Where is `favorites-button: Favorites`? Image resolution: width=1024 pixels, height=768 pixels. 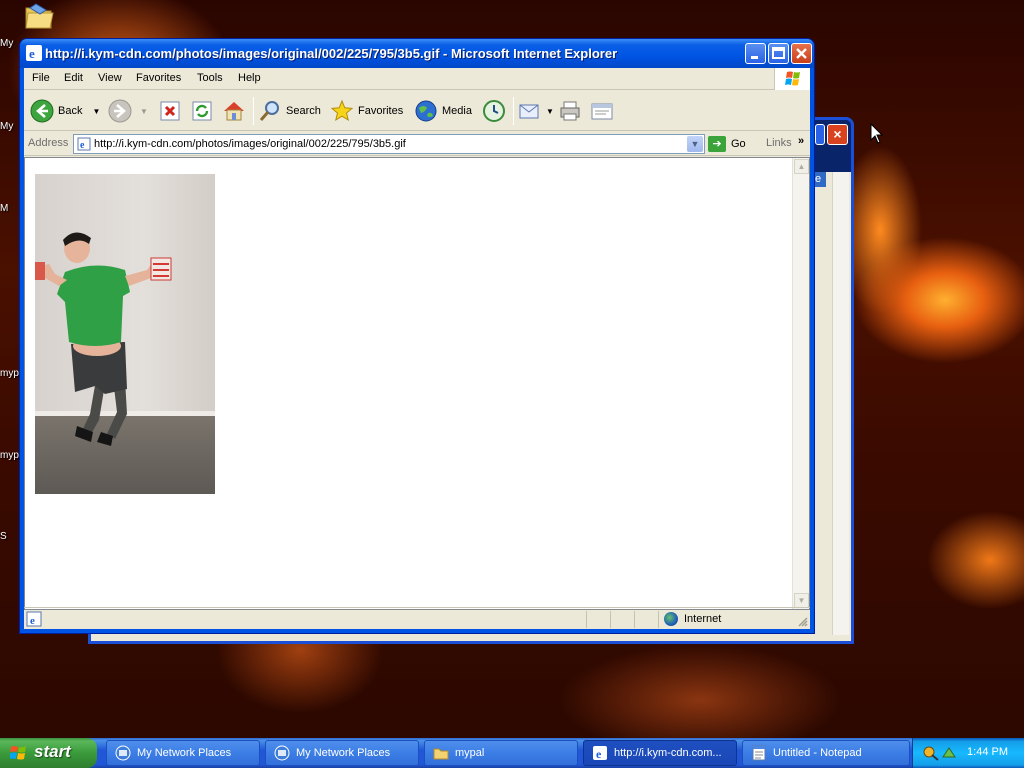 favorites-button: Favorites is located at coordinates (366, 111).